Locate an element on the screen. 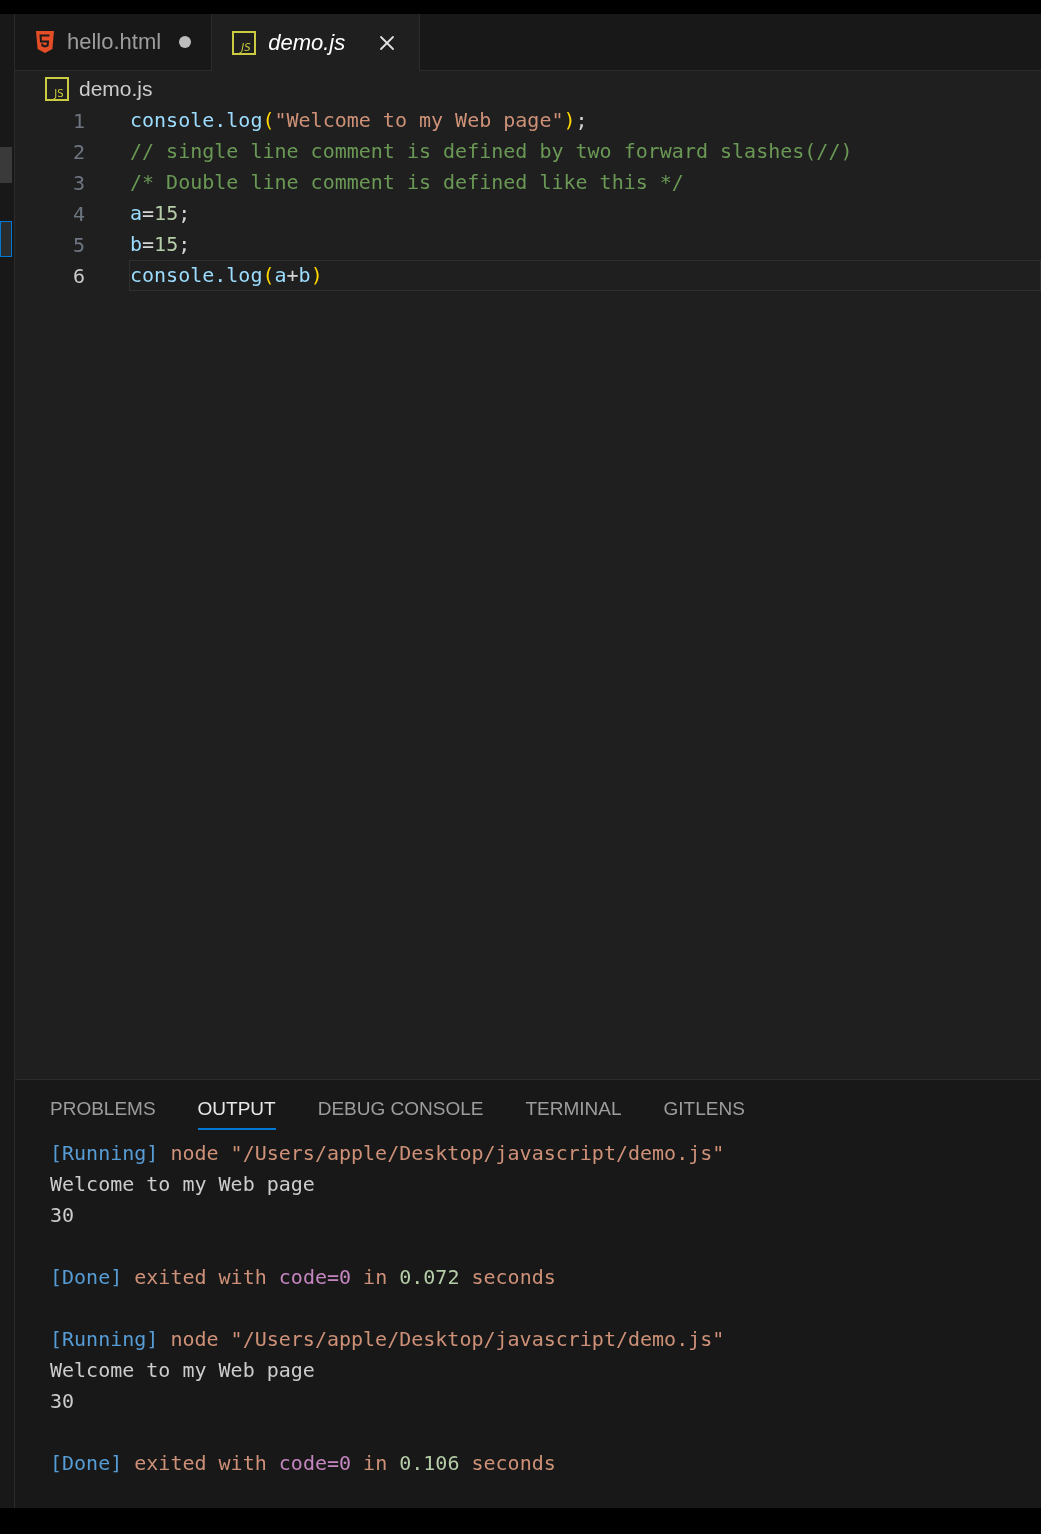  editor-tab: JS demo.js is located at coordinates (316, 42).